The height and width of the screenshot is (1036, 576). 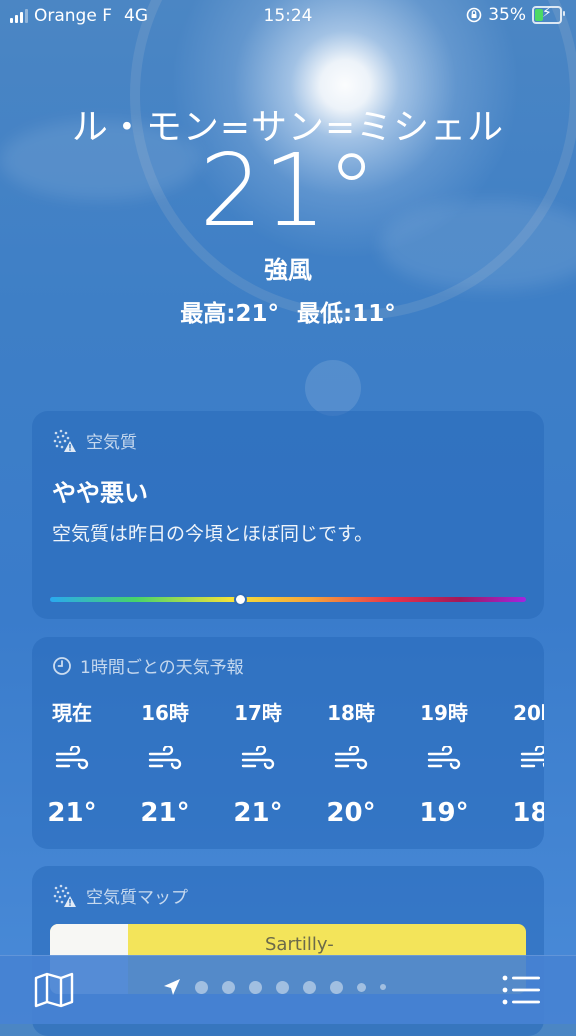 I want to click on location-arrow-icon, so click(x=172, y=987).